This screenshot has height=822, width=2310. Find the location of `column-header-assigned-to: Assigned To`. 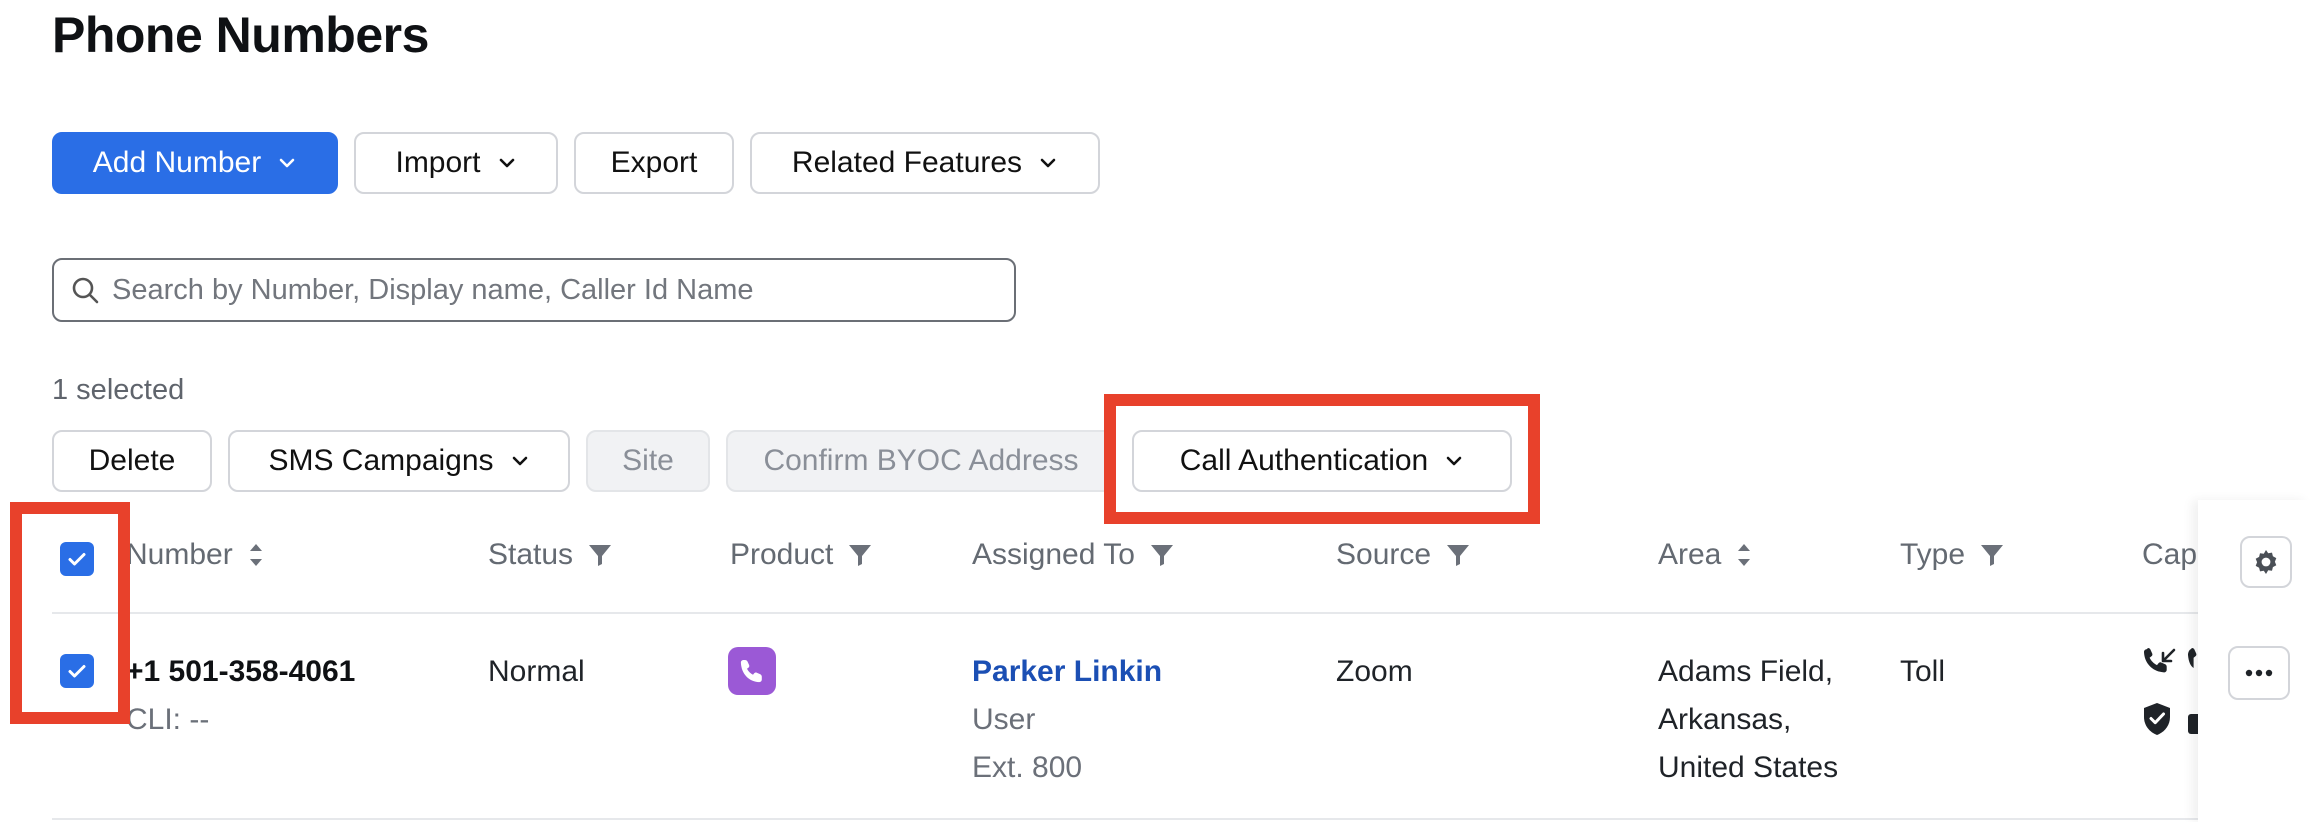

column-header-assigned-to: Assigned To is located at coordinates (1073, 555).